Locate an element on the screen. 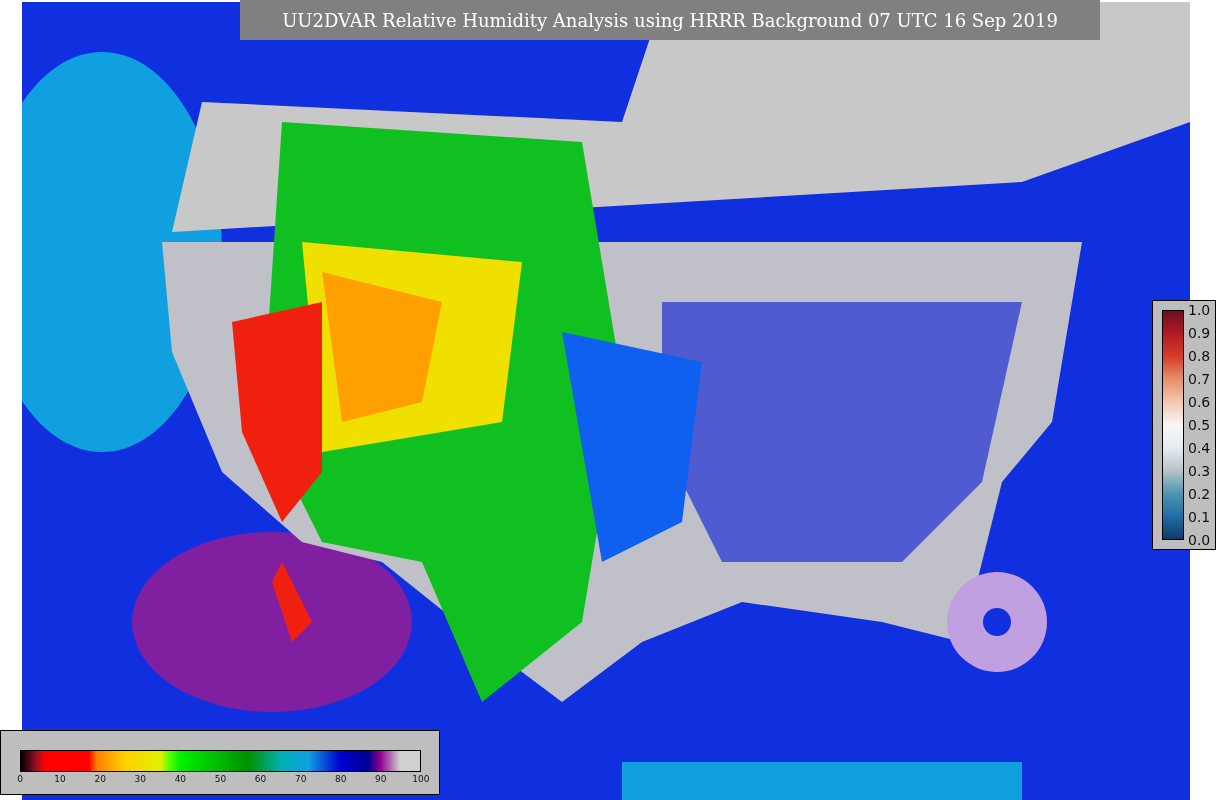 This screenshot has height=800, width=1216. tick-label: 0.9 is located at coordinates (1199, 333).